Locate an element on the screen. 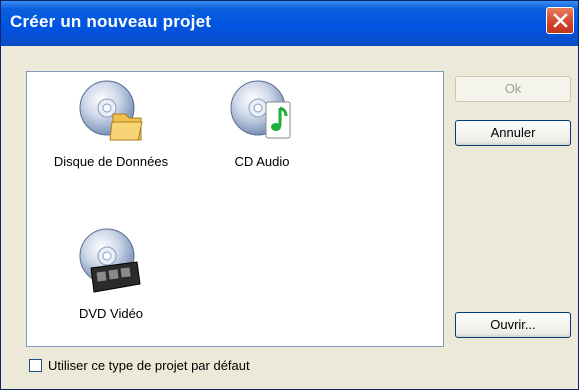 Image resolution: width=579 pixels, height=390 pixels. dvd-video-icon is located at coordinates (110, 260).